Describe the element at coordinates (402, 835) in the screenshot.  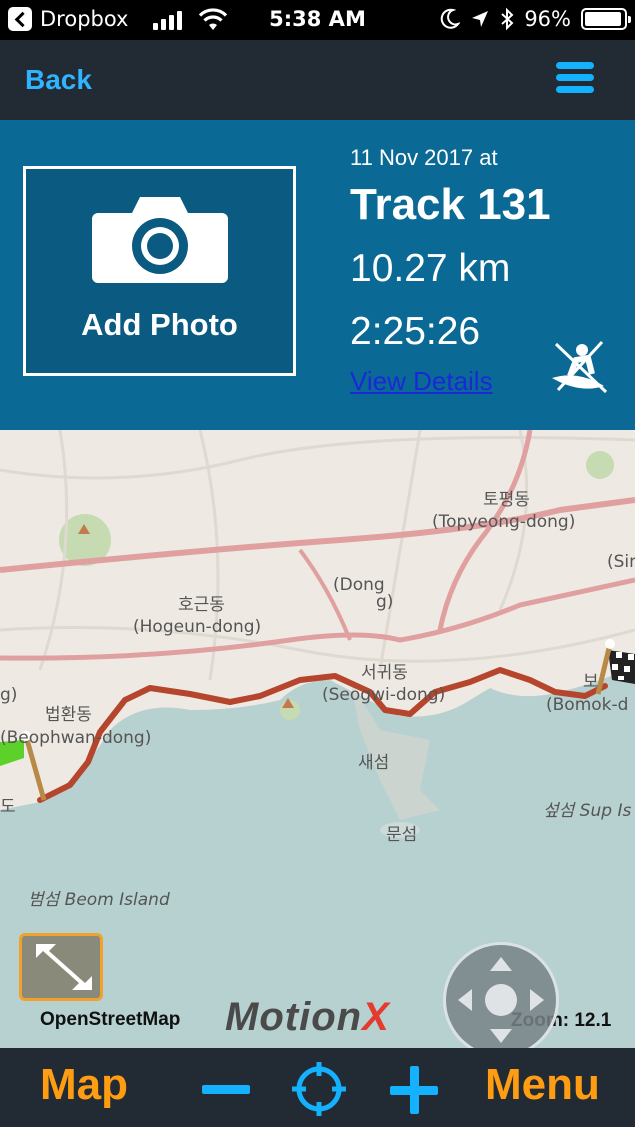
I see `place-label: 문섬` at that location.